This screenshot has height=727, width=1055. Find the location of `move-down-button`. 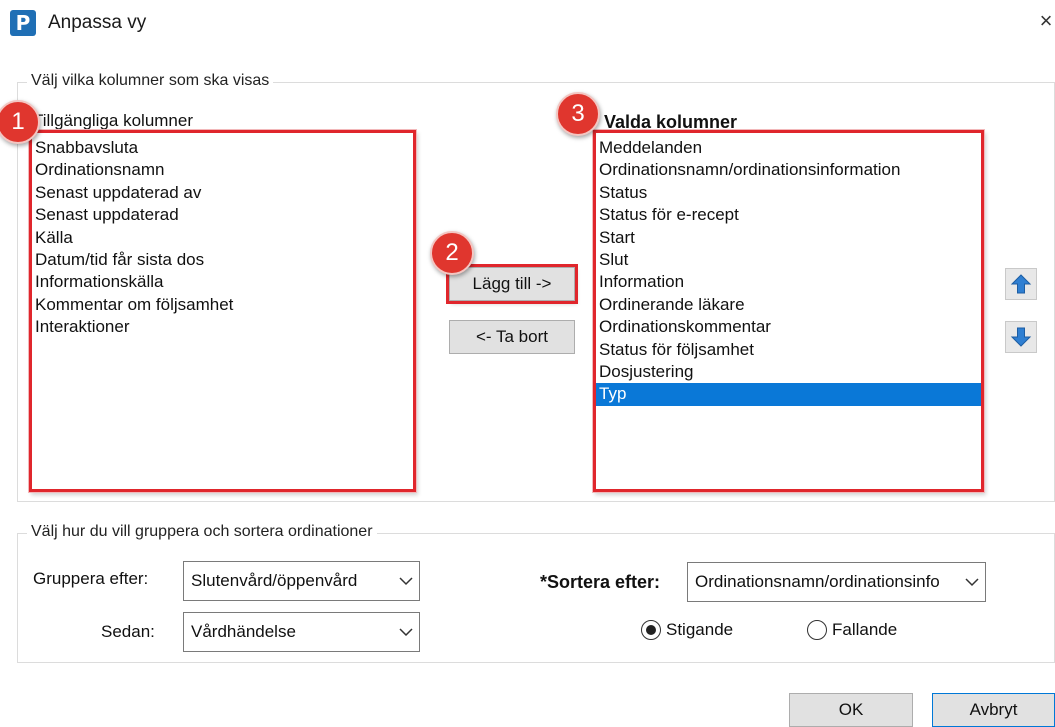

move-down-button is located at coordinates (1021, 337).